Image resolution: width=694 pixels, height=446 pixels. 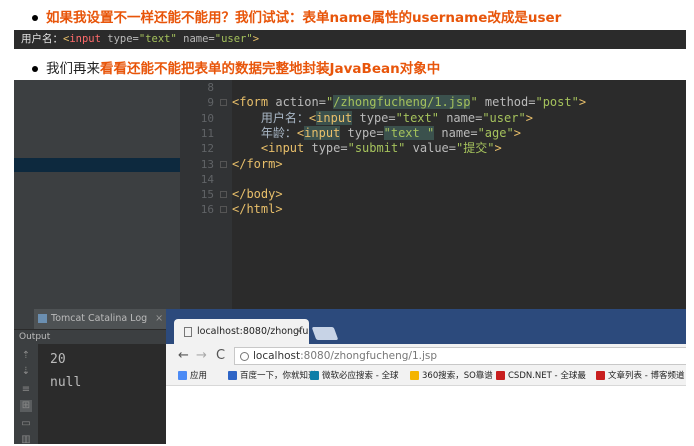 What do you see at coordinates (183, 356) in the screenshot?
I see `back-icon: ←` at bounding box center [183, 356].